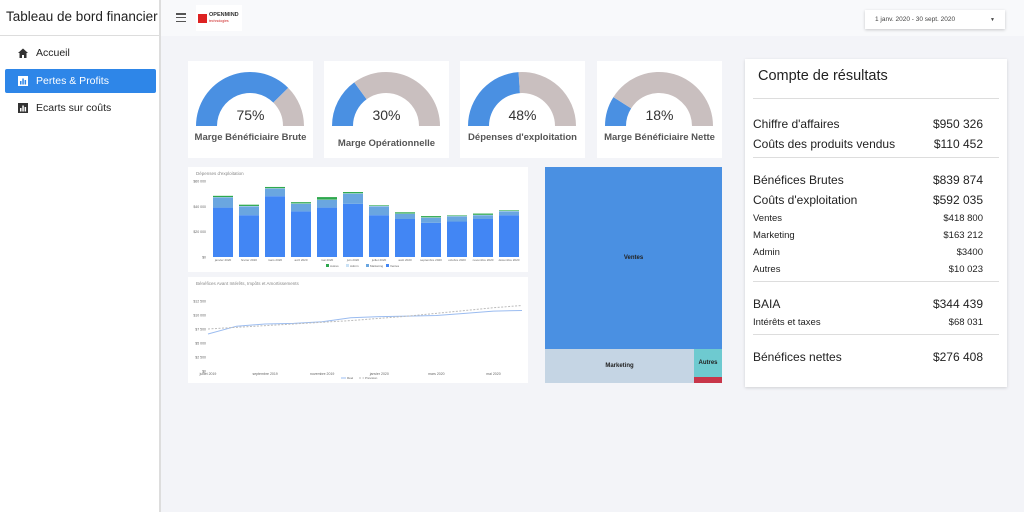  What do you see at coordinates (868, 269) in the screenshot?
I see `pl-row: Autres $10 023` at bounding box center [868, 269].